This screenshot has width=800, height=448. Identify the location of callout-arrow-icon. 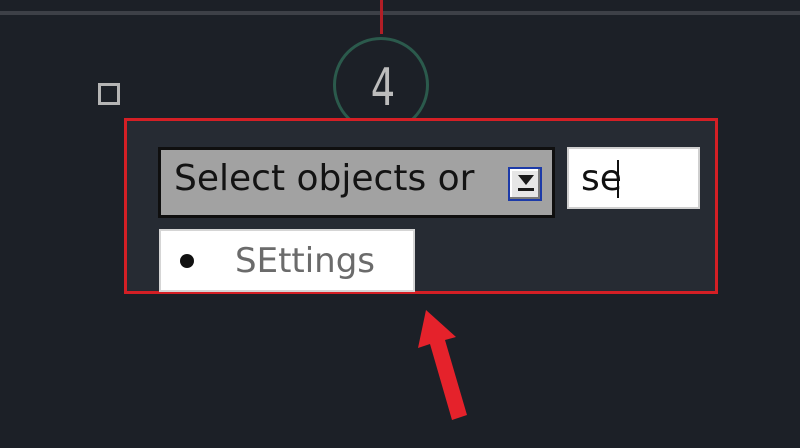
(442, 365).